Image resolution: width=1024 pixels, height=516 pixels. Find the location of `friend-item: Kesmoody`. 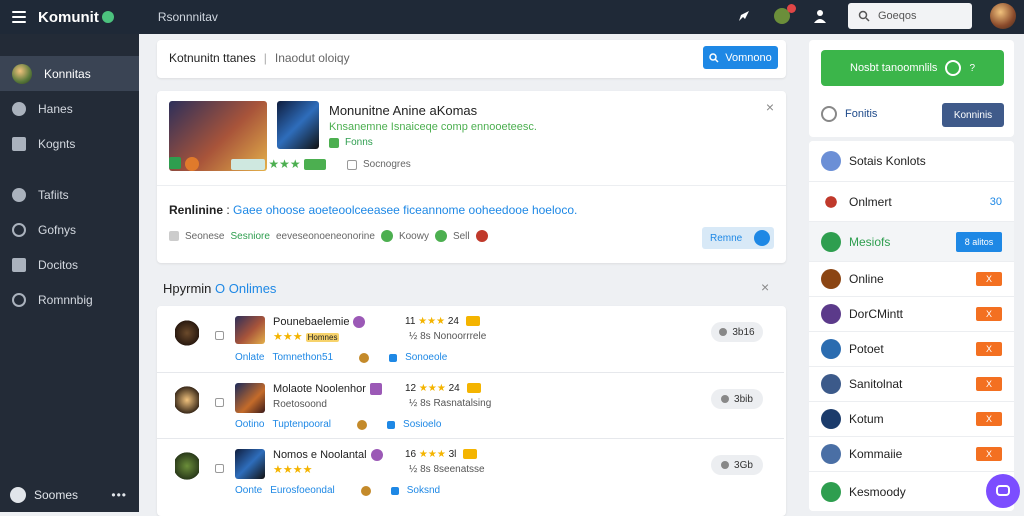

friend-item: Kesmoody is located at coordinates (911, 491).